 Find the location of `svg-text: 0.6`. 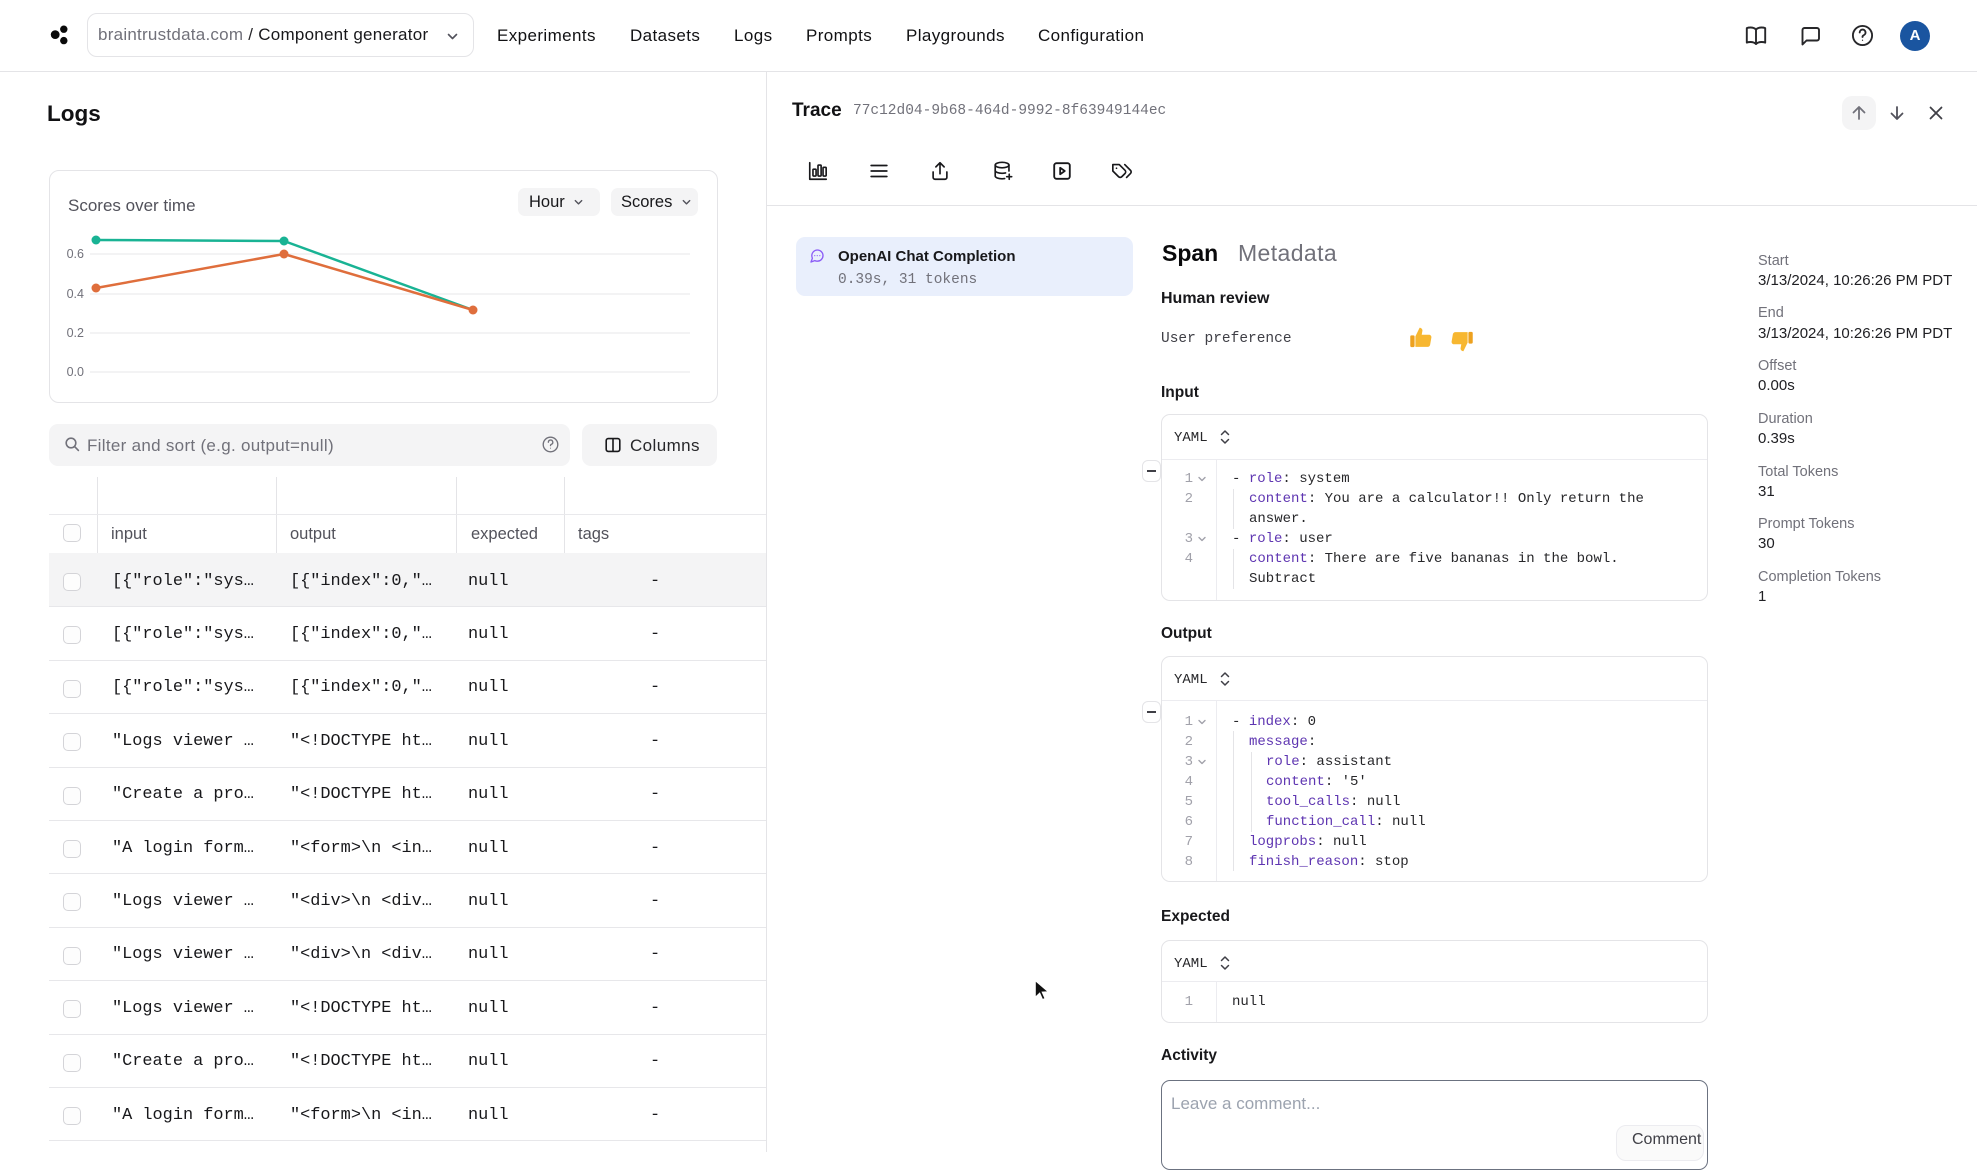

svg-text: 0.6 is located at coordinates (75, 254).